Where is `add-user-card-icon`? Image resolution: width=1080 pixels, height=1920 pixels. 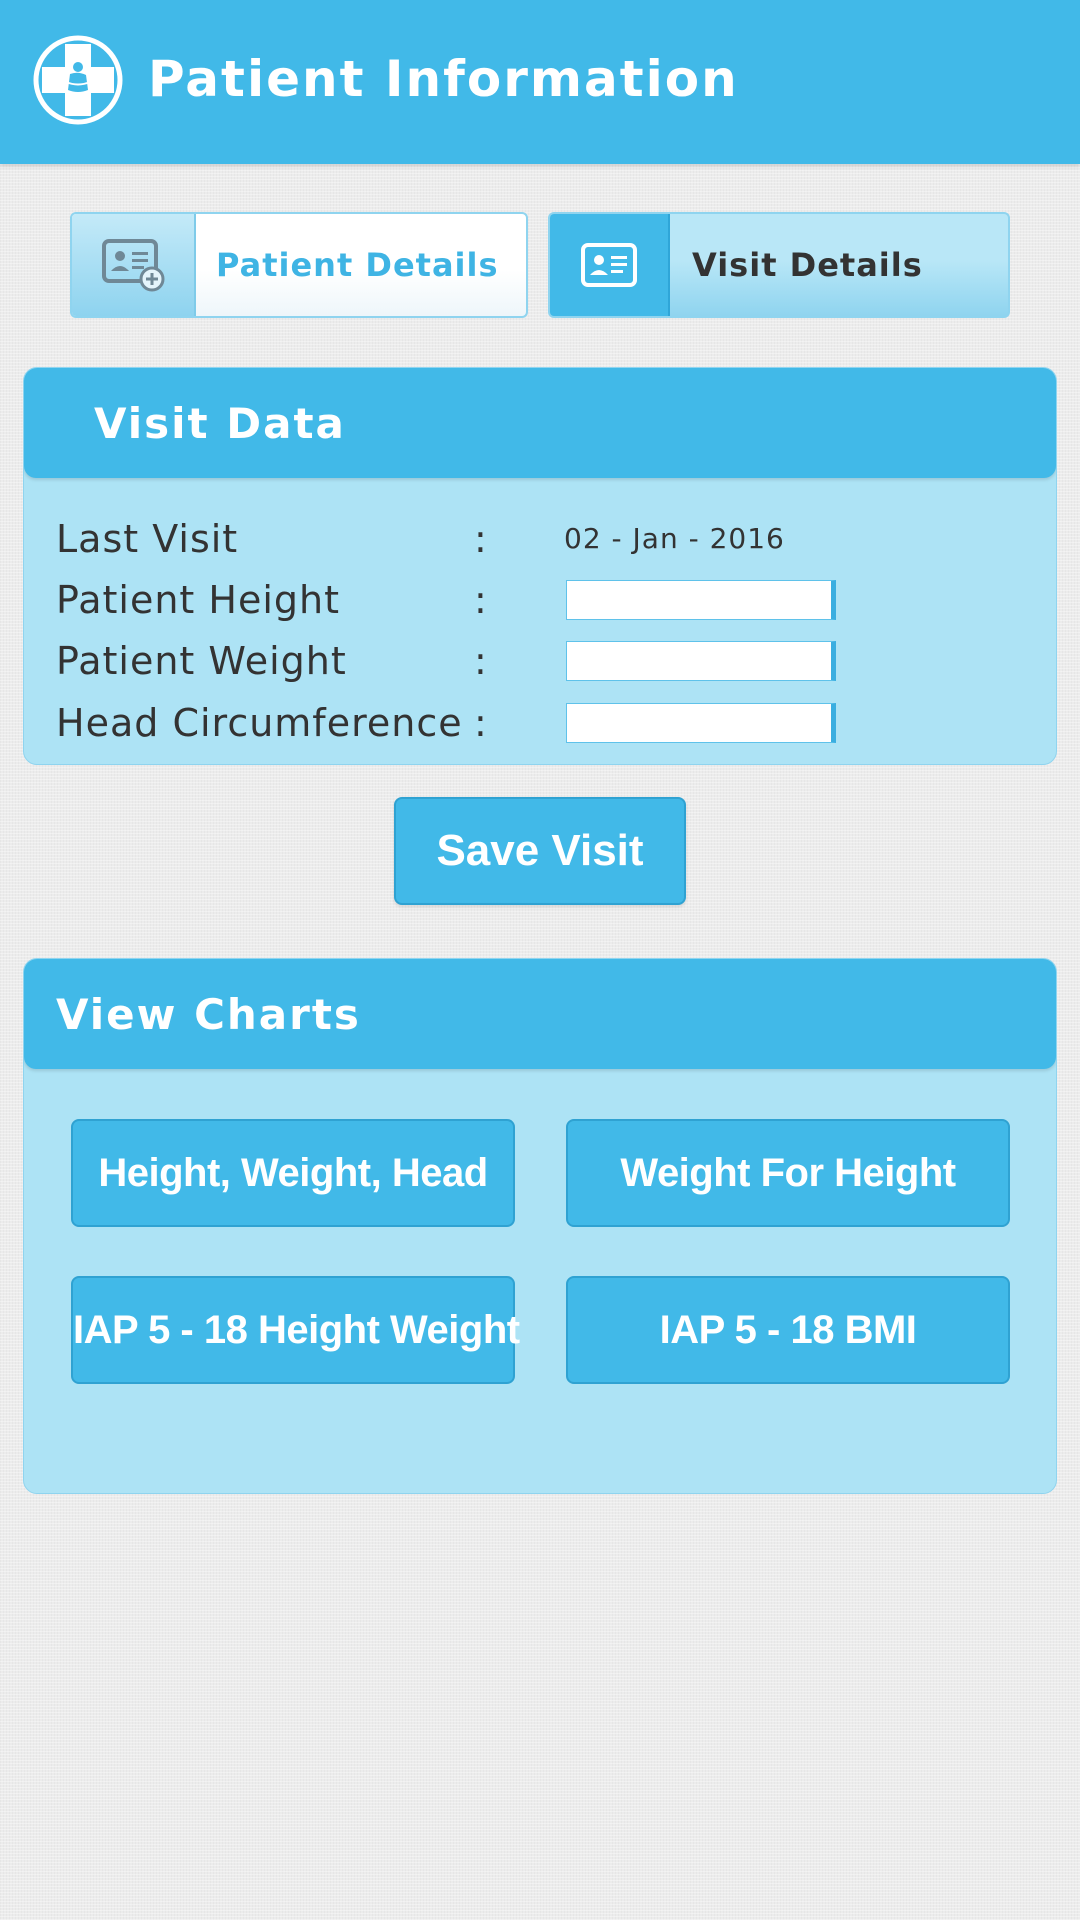 add-user-card-icon is located at coordinates (133, 265).